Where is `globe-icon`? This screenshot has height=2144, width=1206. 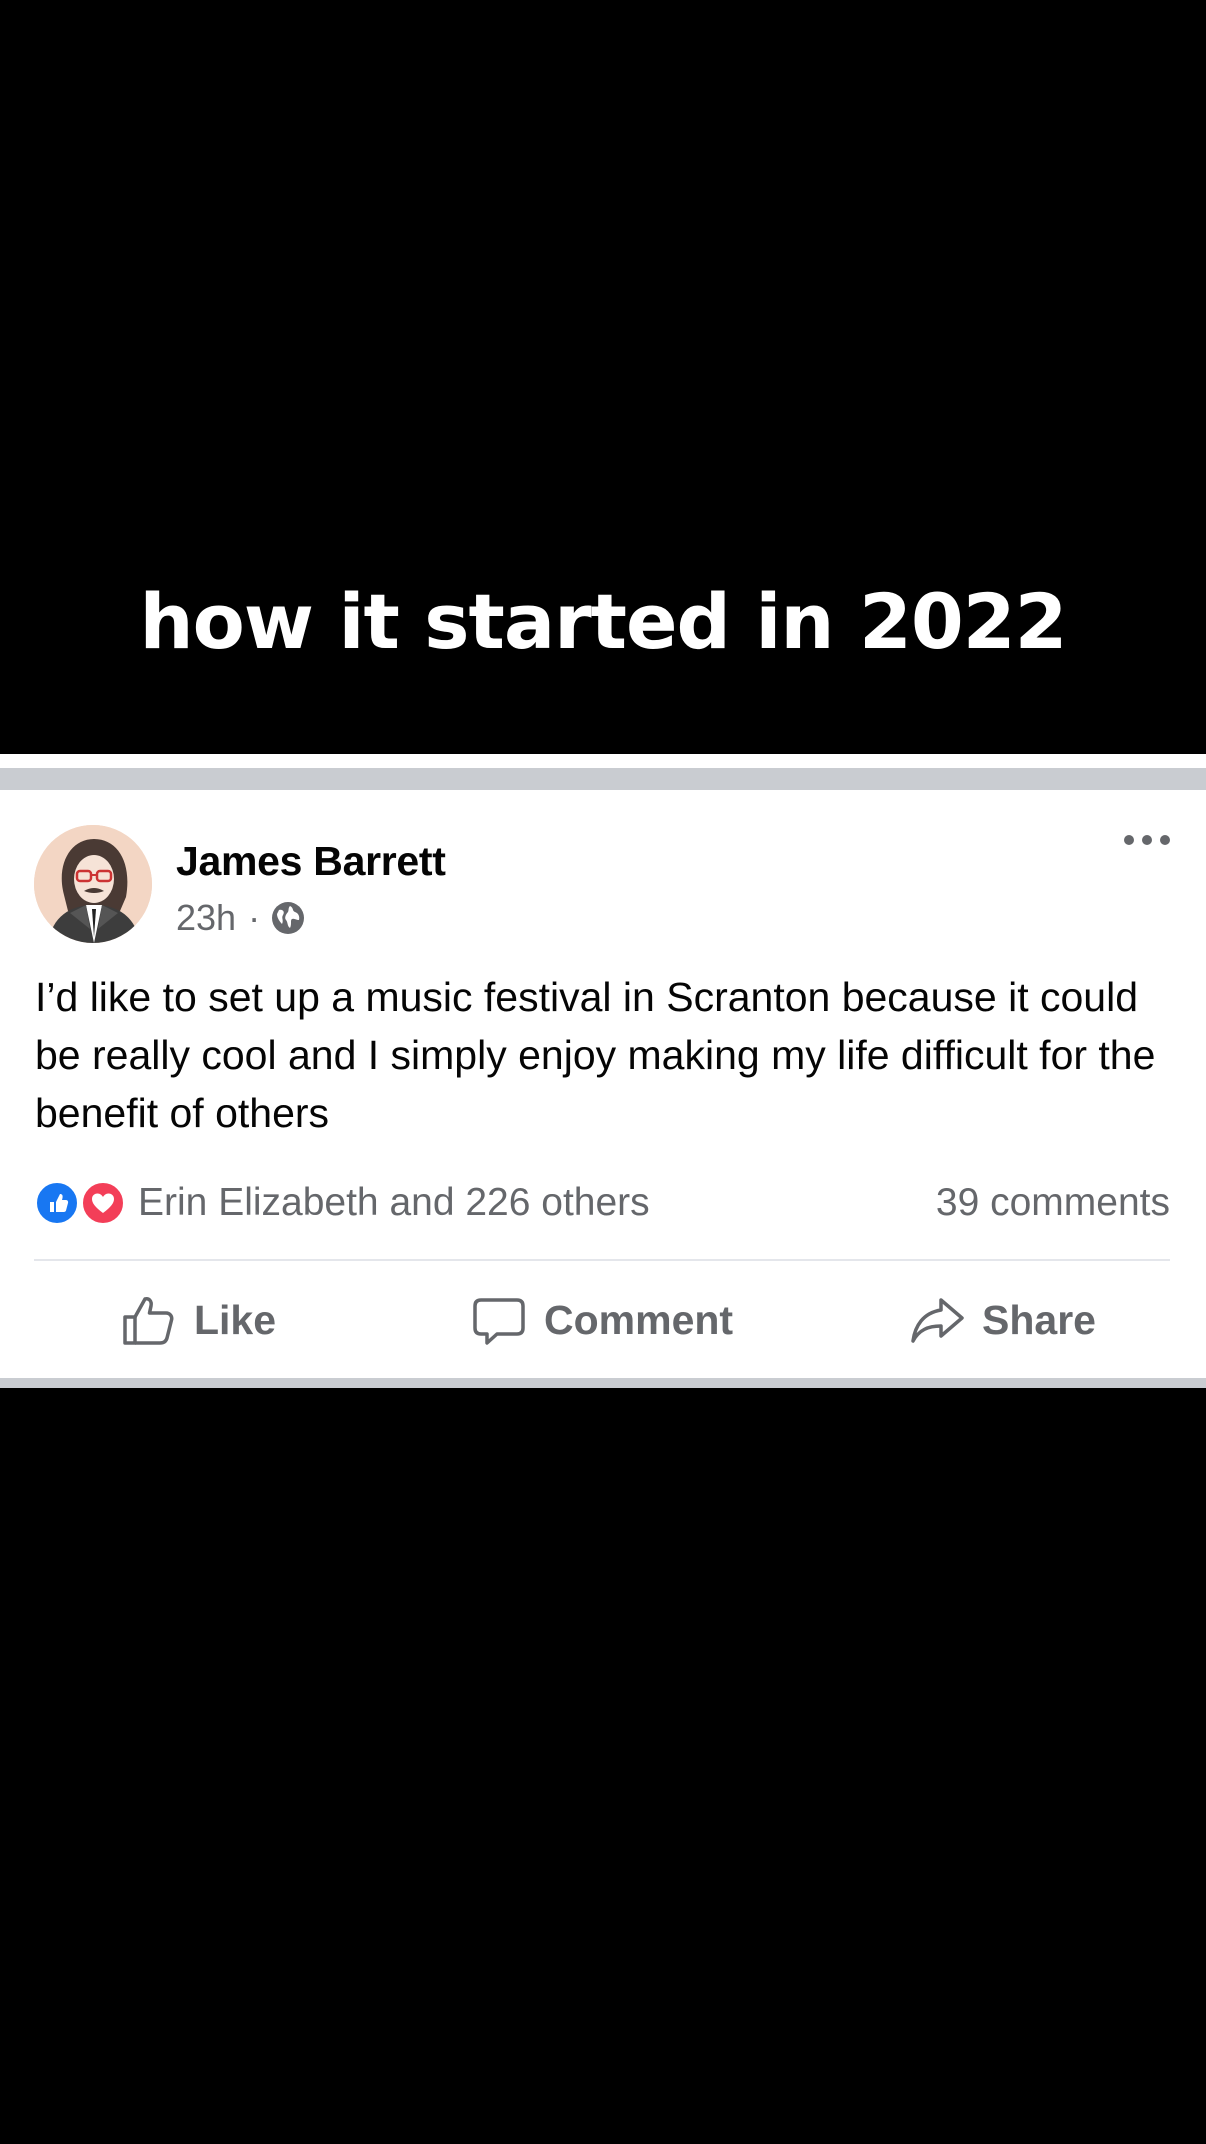
globe-icon is located at coordinates (288, 918).